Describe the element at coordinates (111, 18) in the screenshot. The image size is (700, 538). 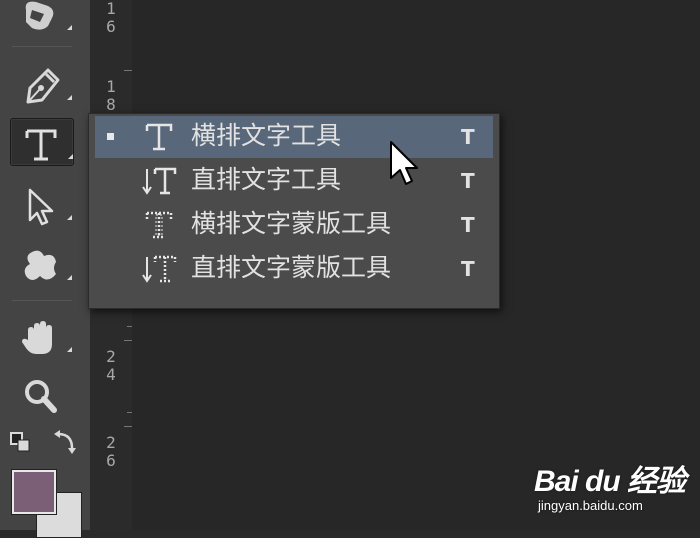
I see `ruler-label: 1 6` at that location.